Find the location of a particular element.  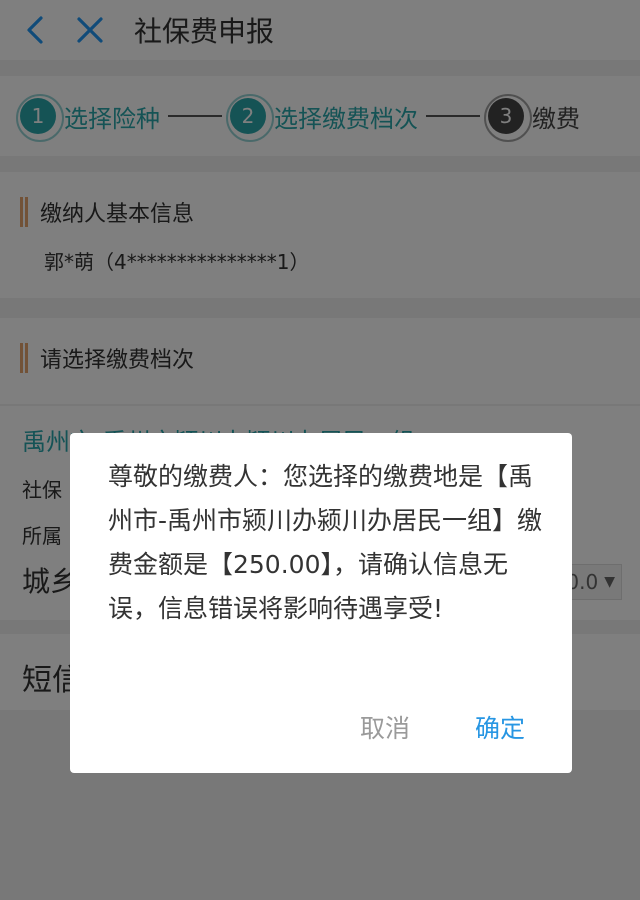

cancel-button: 取消 is located at coordinates (385, 727).